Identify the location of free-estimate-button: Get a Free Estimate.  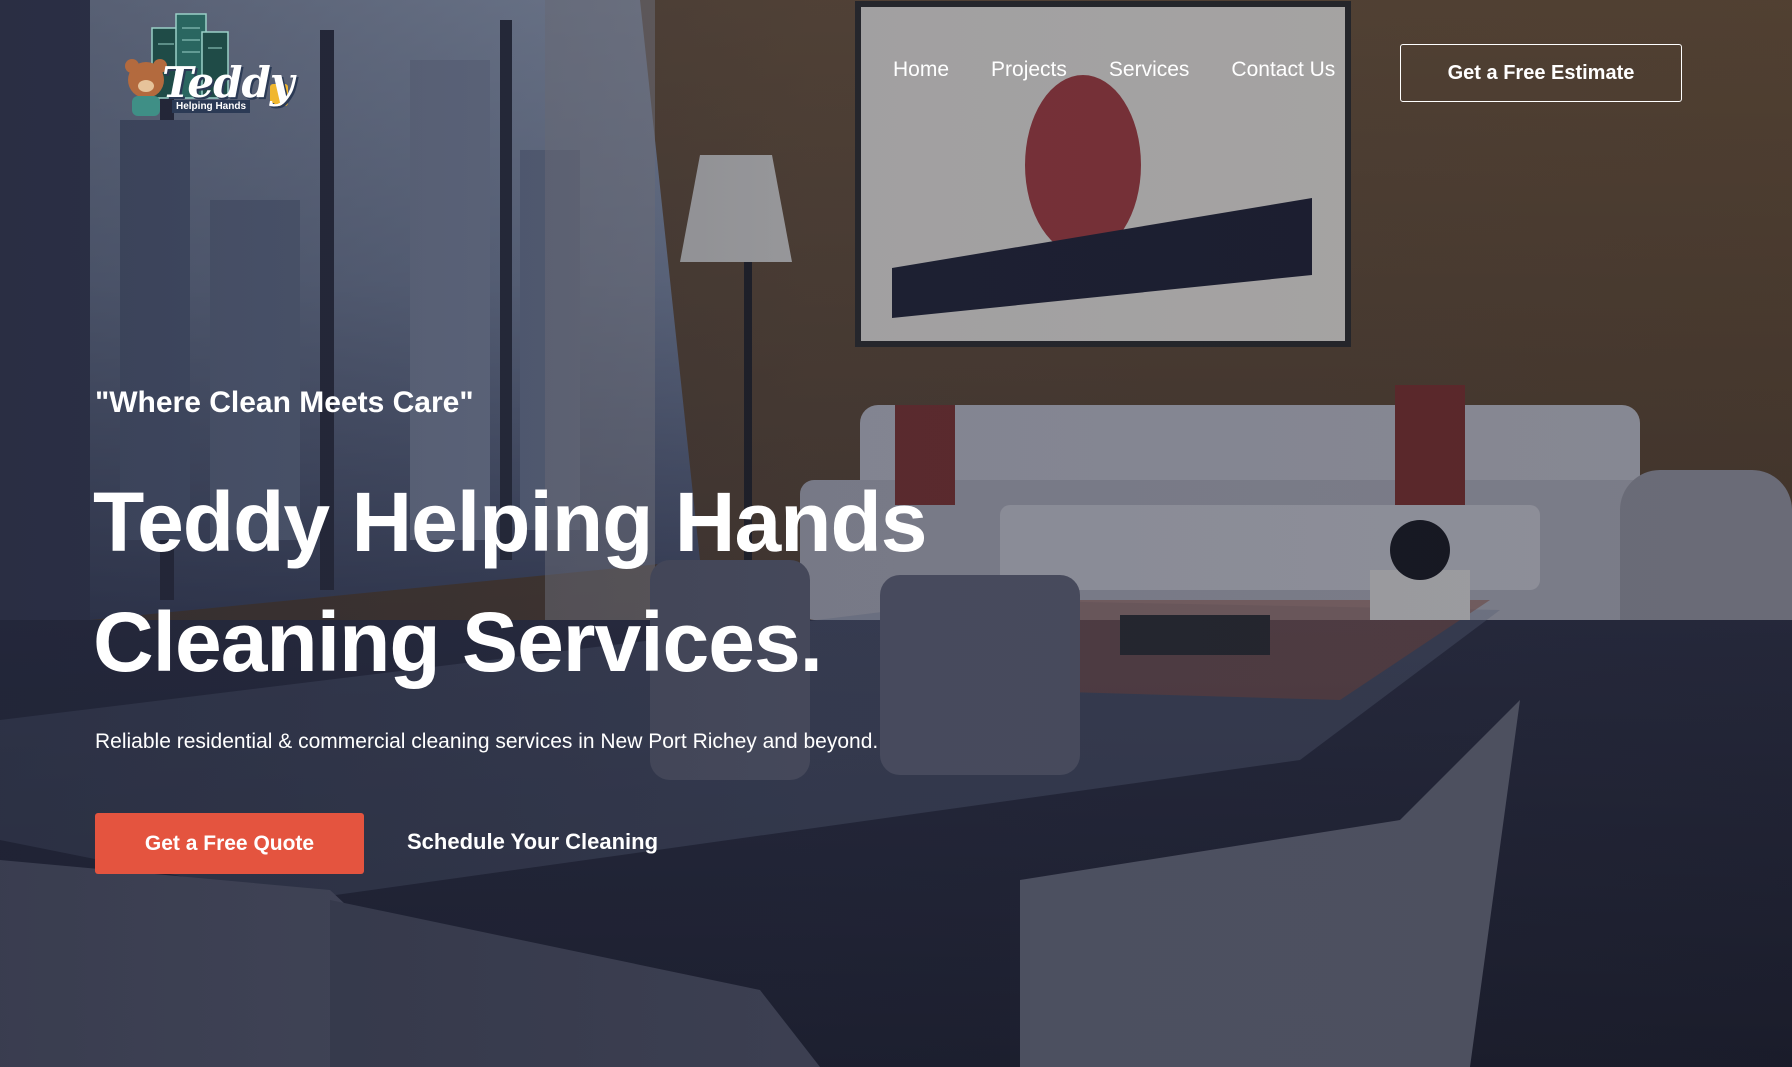
(1541, 73).